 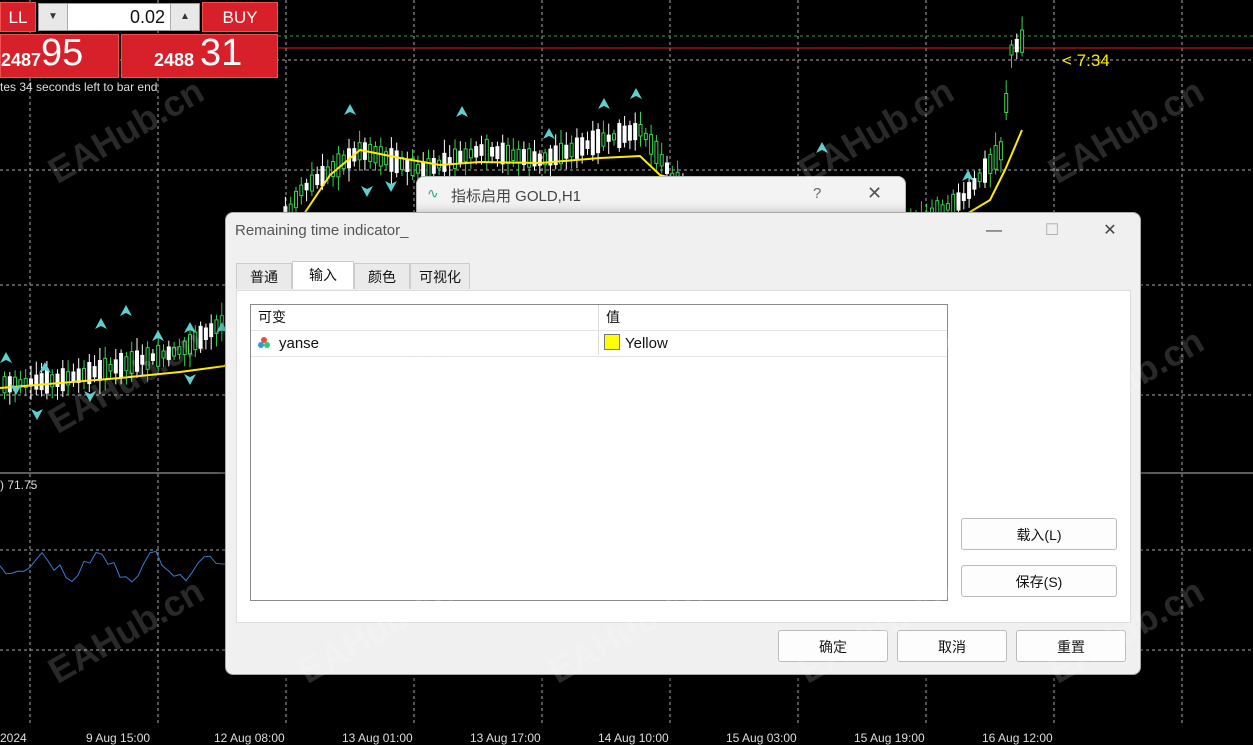 I want to click on color-swatch, so click(x=612, y=342).